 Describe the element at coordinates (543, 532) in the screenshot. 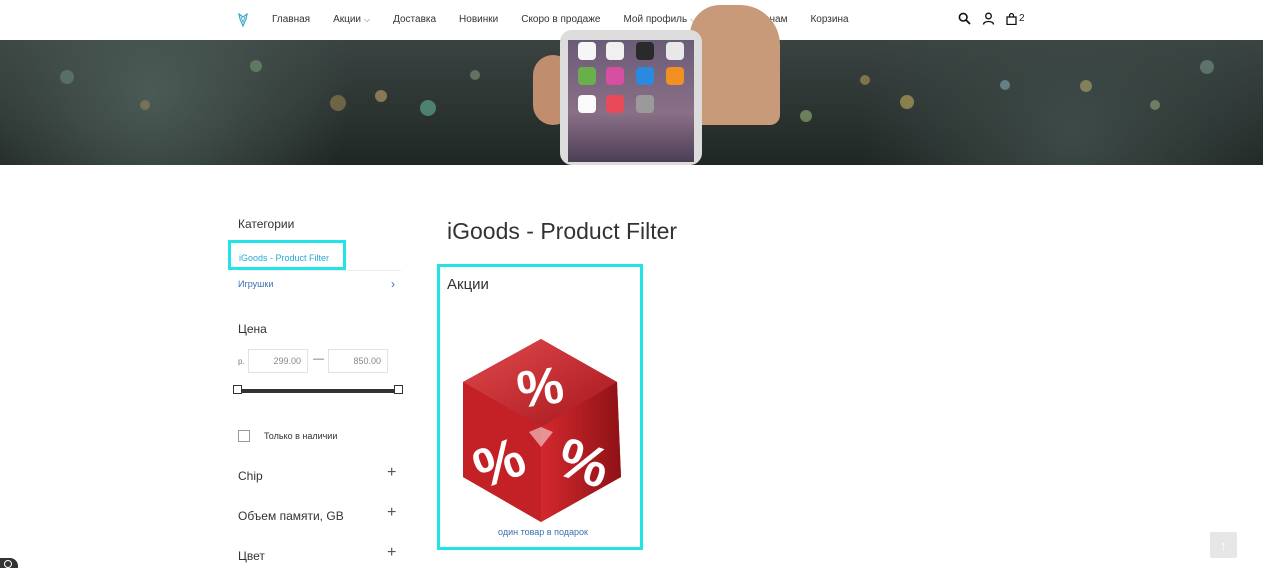

I see `card-caption: один товар в подарок` at that location.